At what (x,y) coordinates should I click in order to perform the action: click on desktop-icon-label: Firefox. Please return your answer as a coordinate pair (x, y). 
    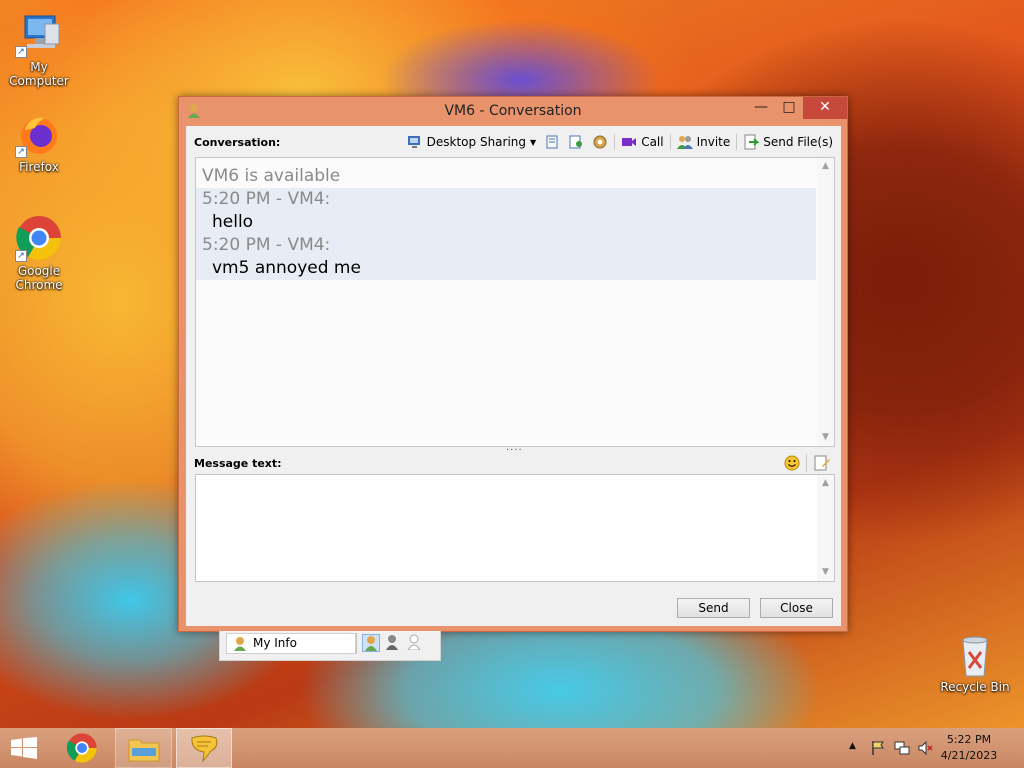
    Looking at the image, I should click on (39, 167).